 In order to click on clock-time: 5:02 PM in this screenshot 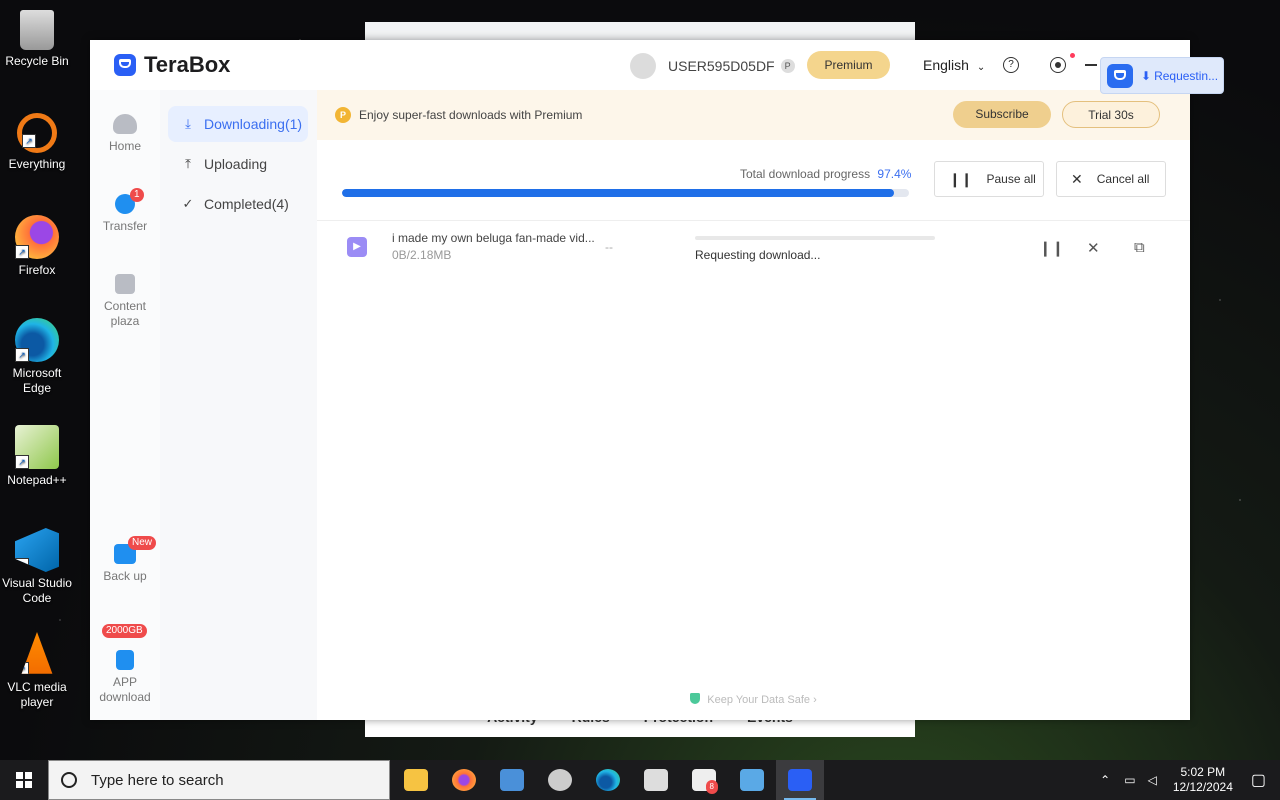, I will do `click(1203, 772)`.